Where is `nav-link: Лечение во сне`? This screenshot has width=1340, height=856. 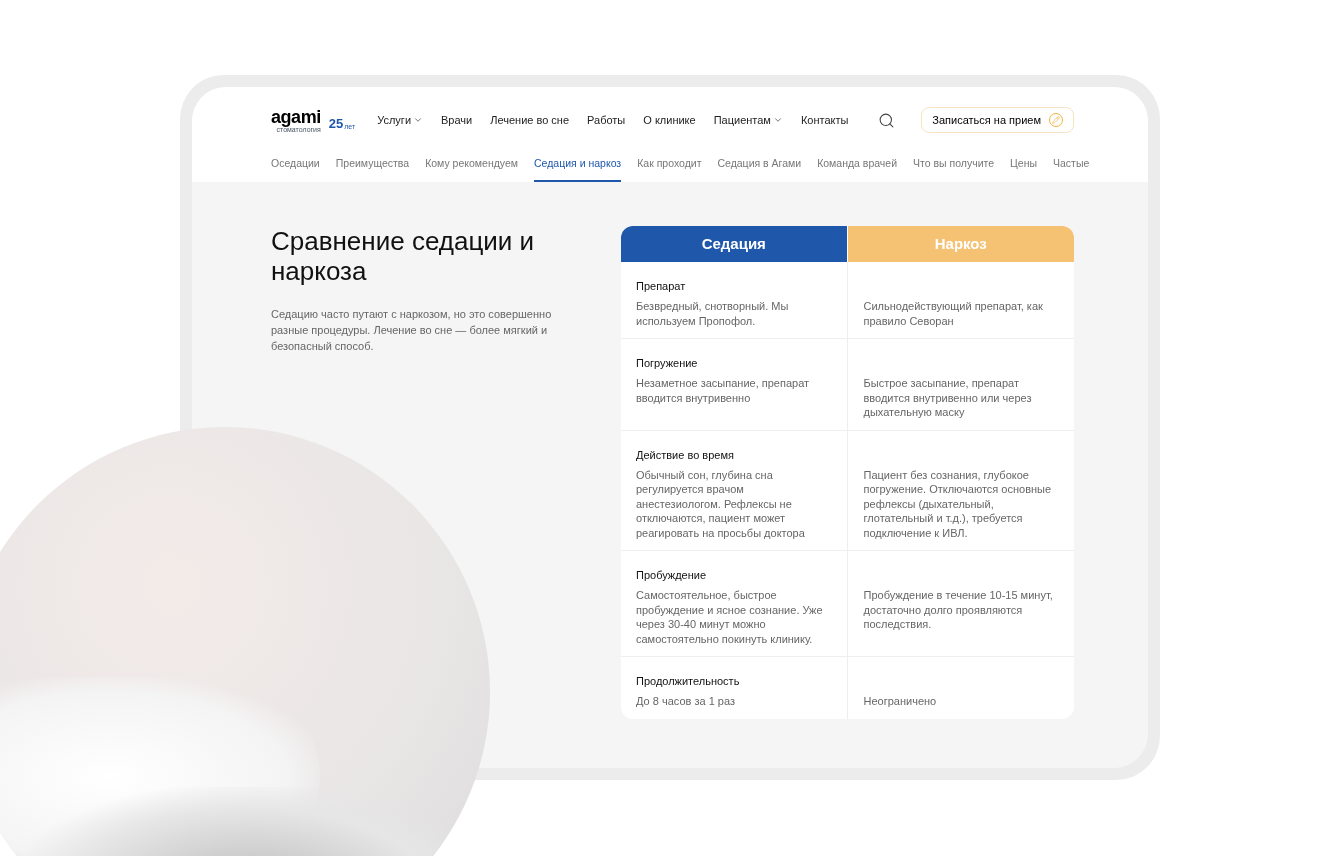 nav-link: Лечение во сне is located at coordinates (530, 120).